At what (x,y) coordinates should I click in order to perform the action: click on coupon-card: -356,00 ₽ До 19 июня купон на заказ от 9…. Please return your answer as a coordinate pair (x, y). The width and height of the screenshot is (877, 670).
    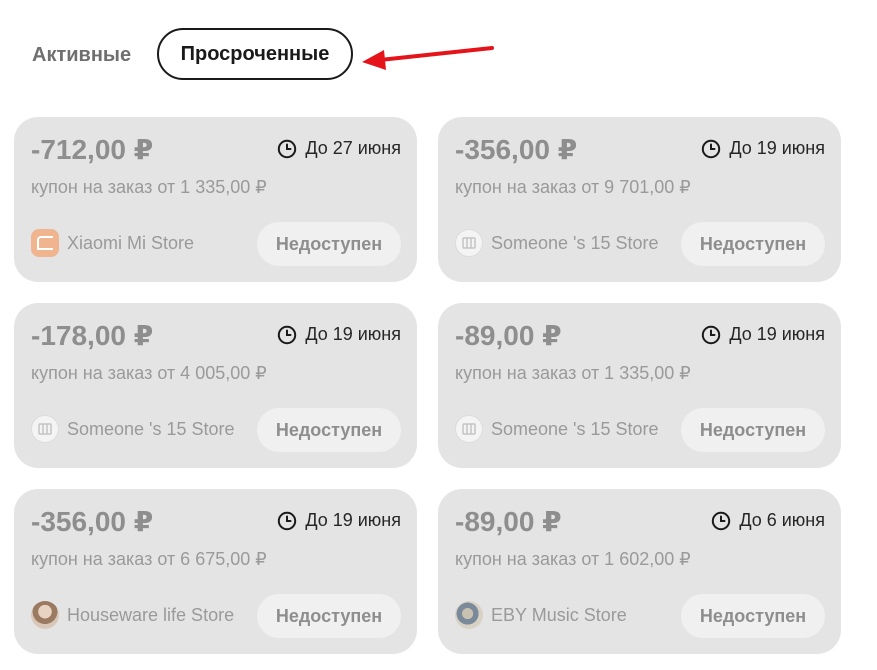
    Looking at the image, I should click on (639, 199).